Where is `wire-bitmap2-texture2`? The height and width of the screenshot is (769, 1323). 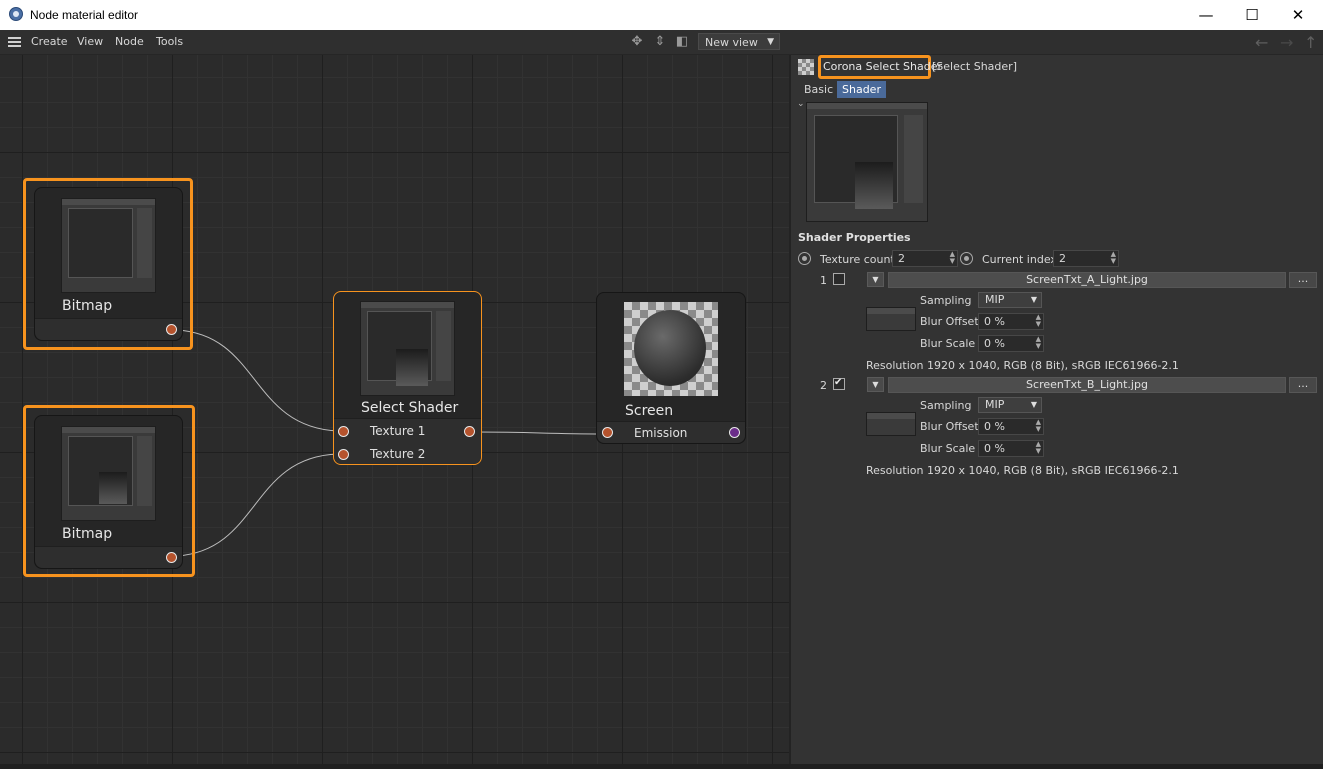
wire-bitmap2-texture2 is located at coordinates (257, 505).